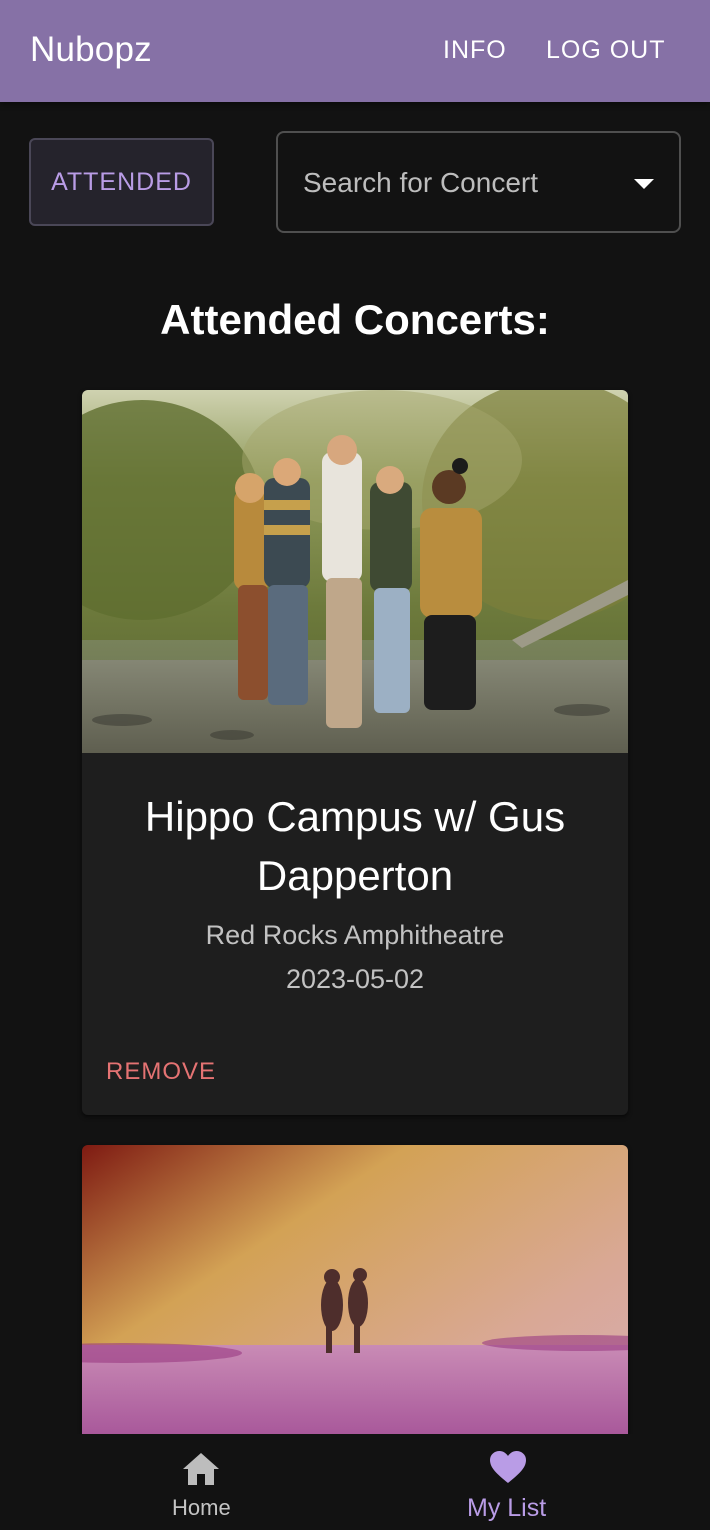 This screenshot has width=710, height=1530. Describe the element at coordinates (420, 182) in the screenshot. I see `search-placeholder: Search for Concert` at that location.